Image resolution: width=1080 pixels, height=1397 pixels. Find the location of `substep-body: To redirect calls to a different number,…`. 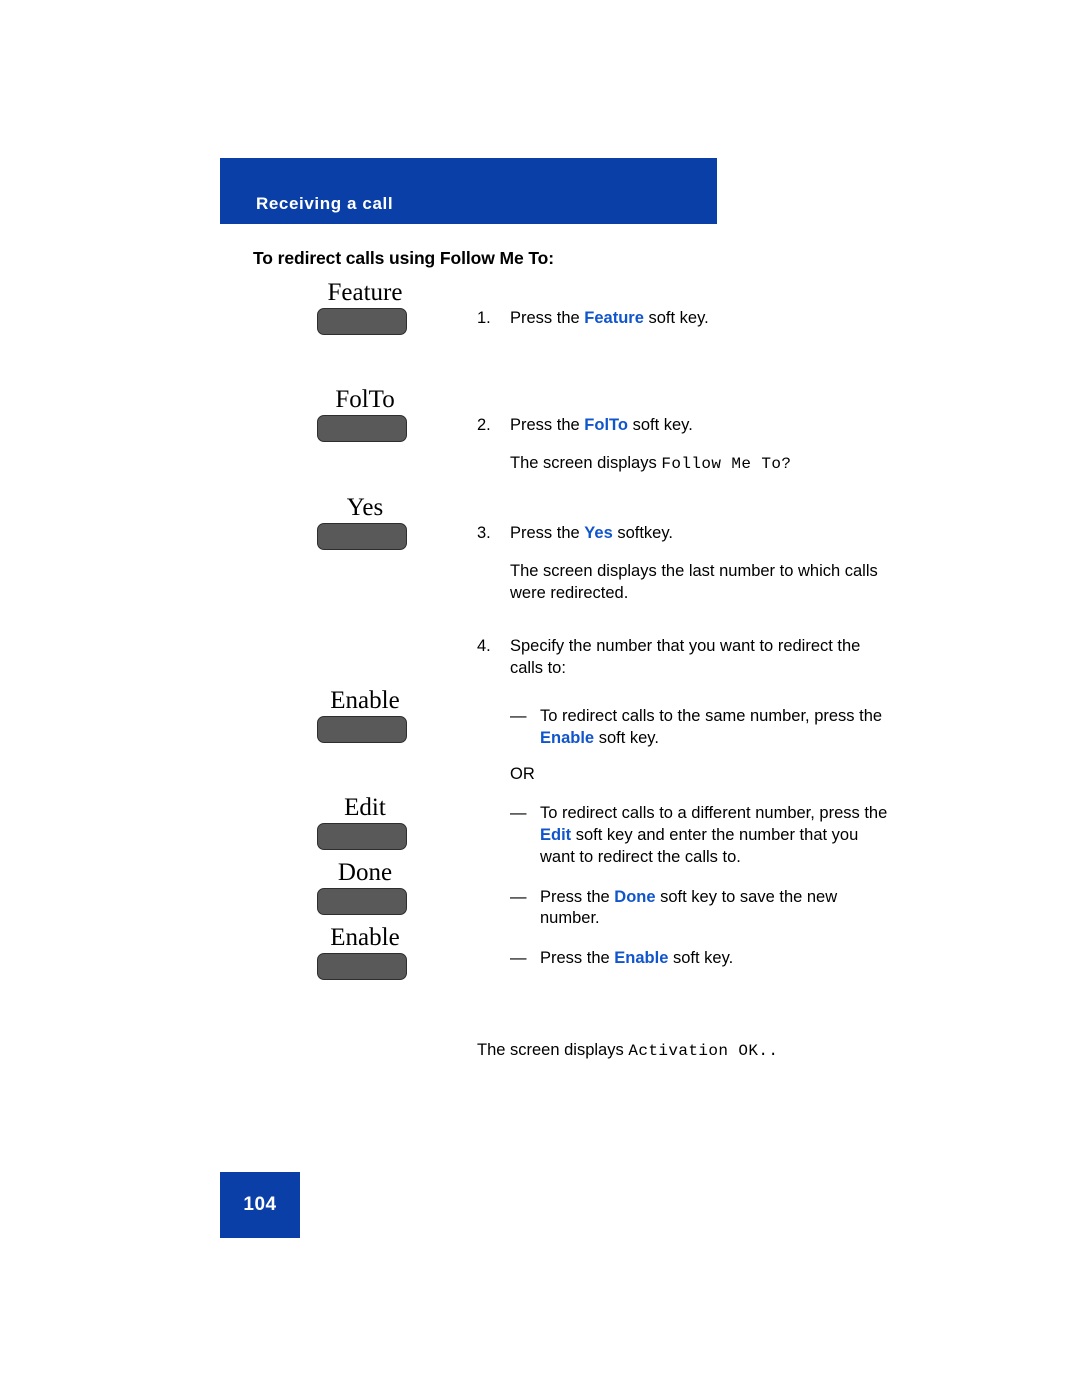

substep-body: To redirect calls to a different number,… is located at coordinates (718, 835).